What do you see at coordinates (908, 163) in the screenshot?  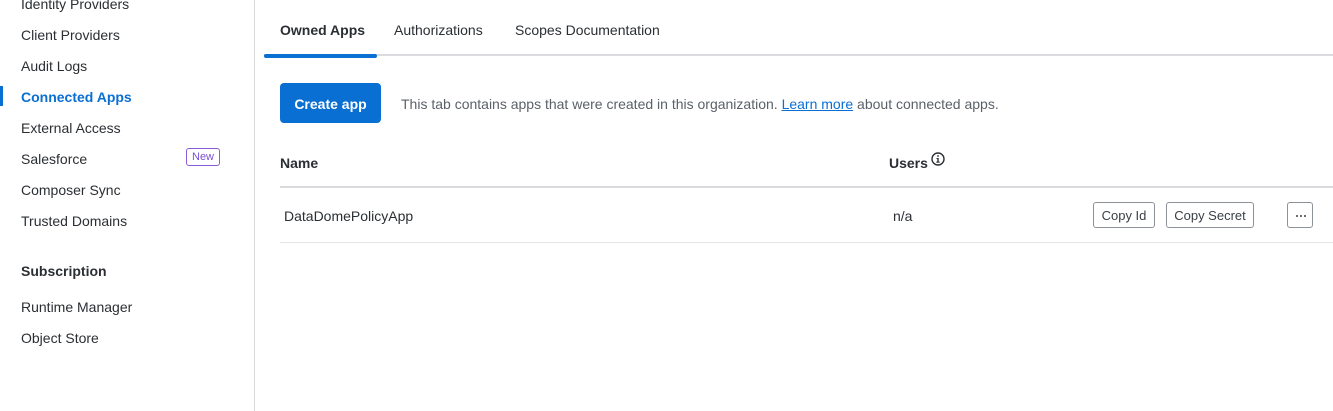 I see `column-header-users: Users` at bounding box center [908, 163].